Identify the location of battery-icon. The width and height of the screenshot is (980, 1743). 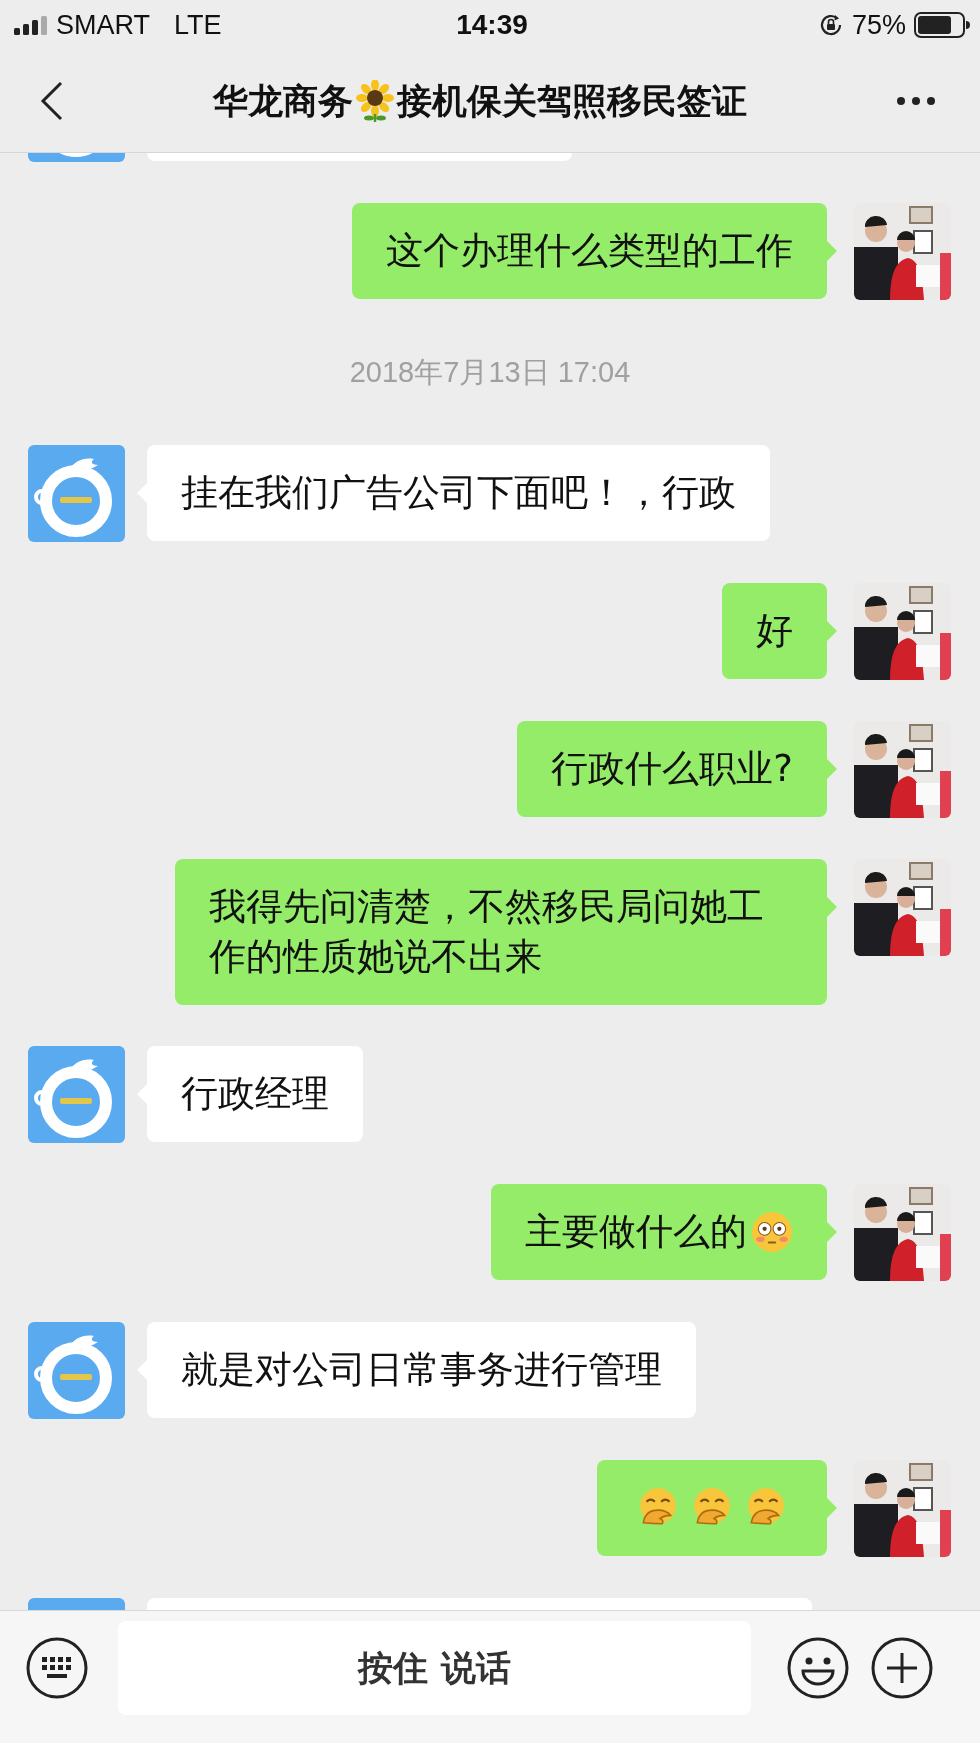
(942, 25).